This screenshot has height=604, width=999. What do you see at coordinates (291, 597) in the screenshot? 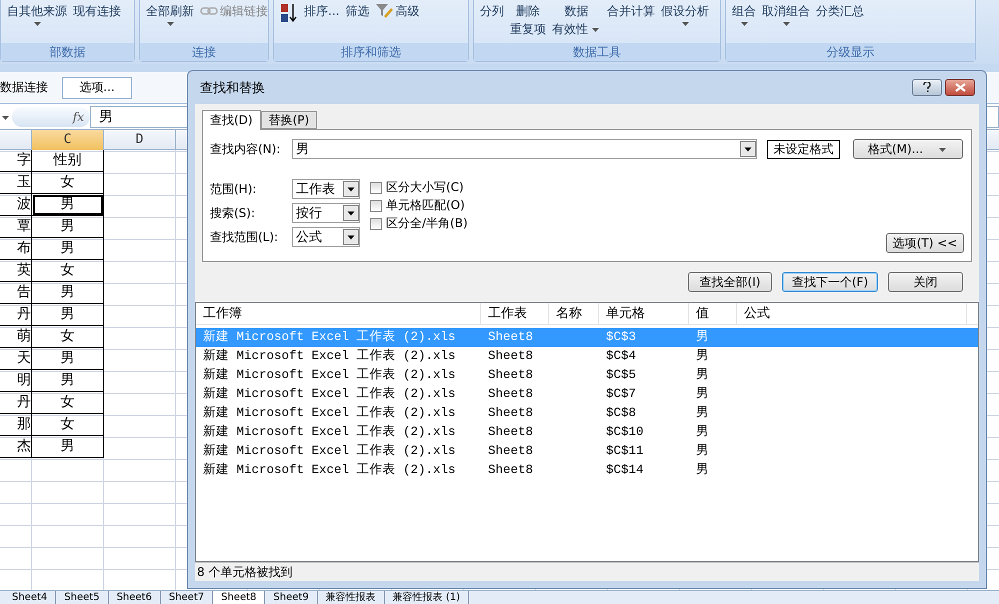
I see `sheet-tab: Sheet9` at bounding box center [291, 597].